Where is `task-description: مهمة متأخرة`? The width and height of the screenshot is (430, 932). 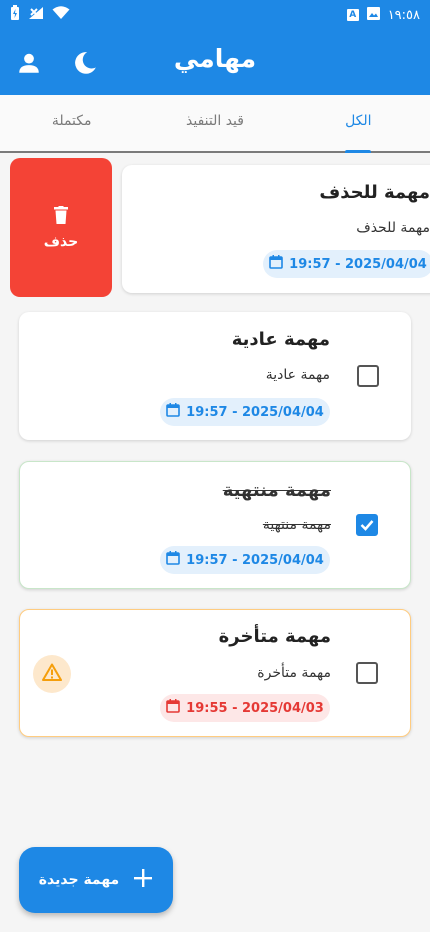 task-description: مهمة متأخرة is located at coordinates (294, 673).